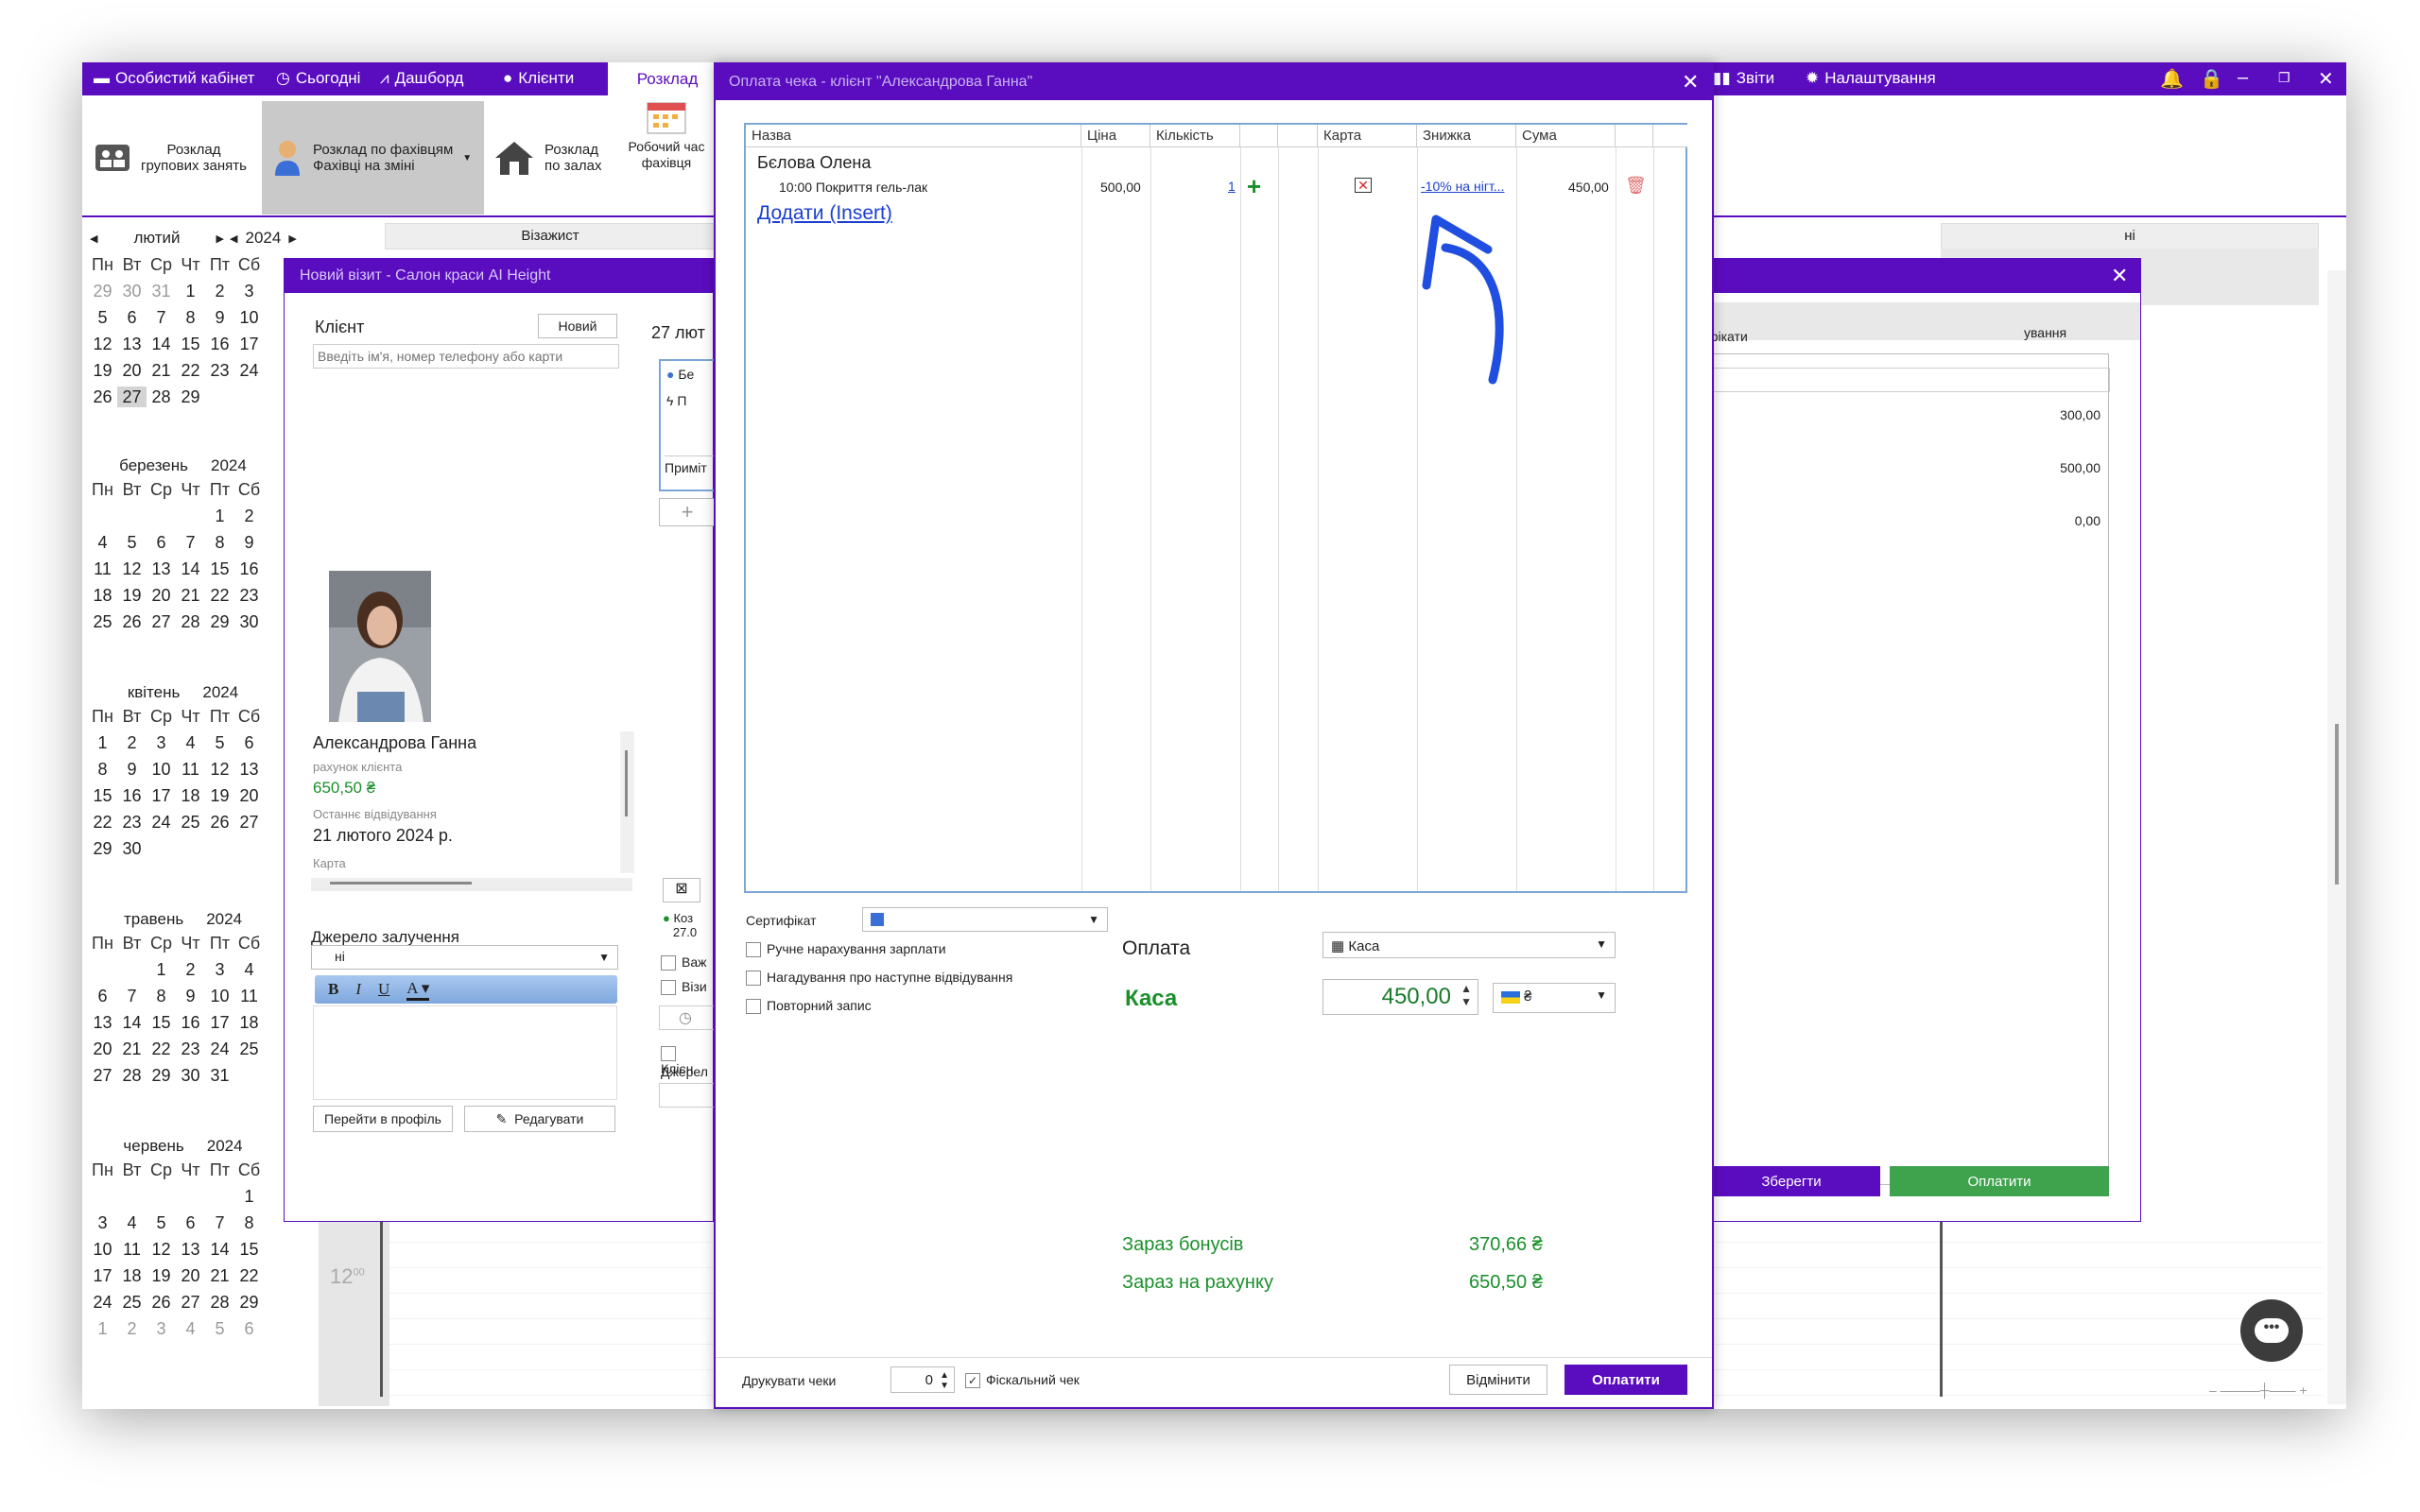  What do you see at coordinates (1554, 998) in the screenshot?
I see `currency-select: ₴ ▼` at bounding box center [1554, 998].